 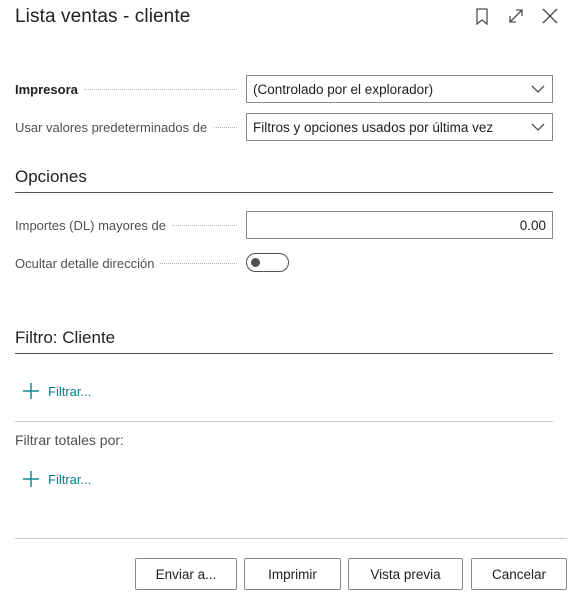 I want to click on filter-customer-title: Filtro: Cliente, so click(x=284, y=341).